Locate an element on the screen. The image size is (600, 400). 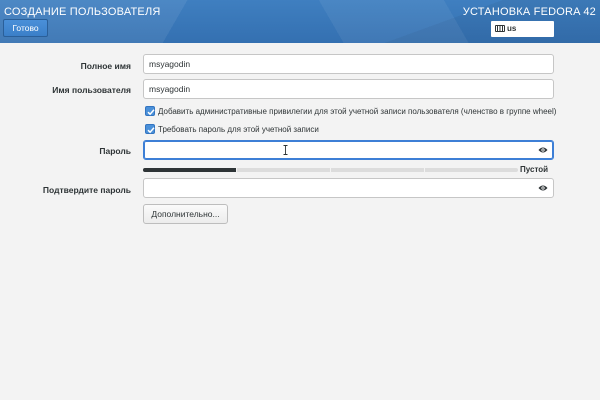
keyboard-icon is located at coordinates (500, 28).